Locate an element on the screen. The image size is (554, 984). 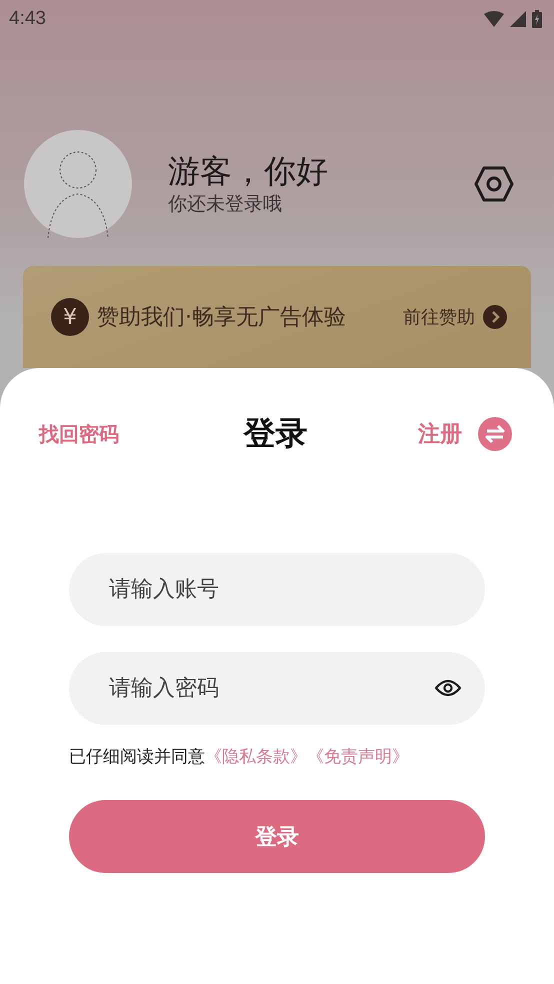
login-status-text: 你还未登录哦 is located at coordinates (225, 204).